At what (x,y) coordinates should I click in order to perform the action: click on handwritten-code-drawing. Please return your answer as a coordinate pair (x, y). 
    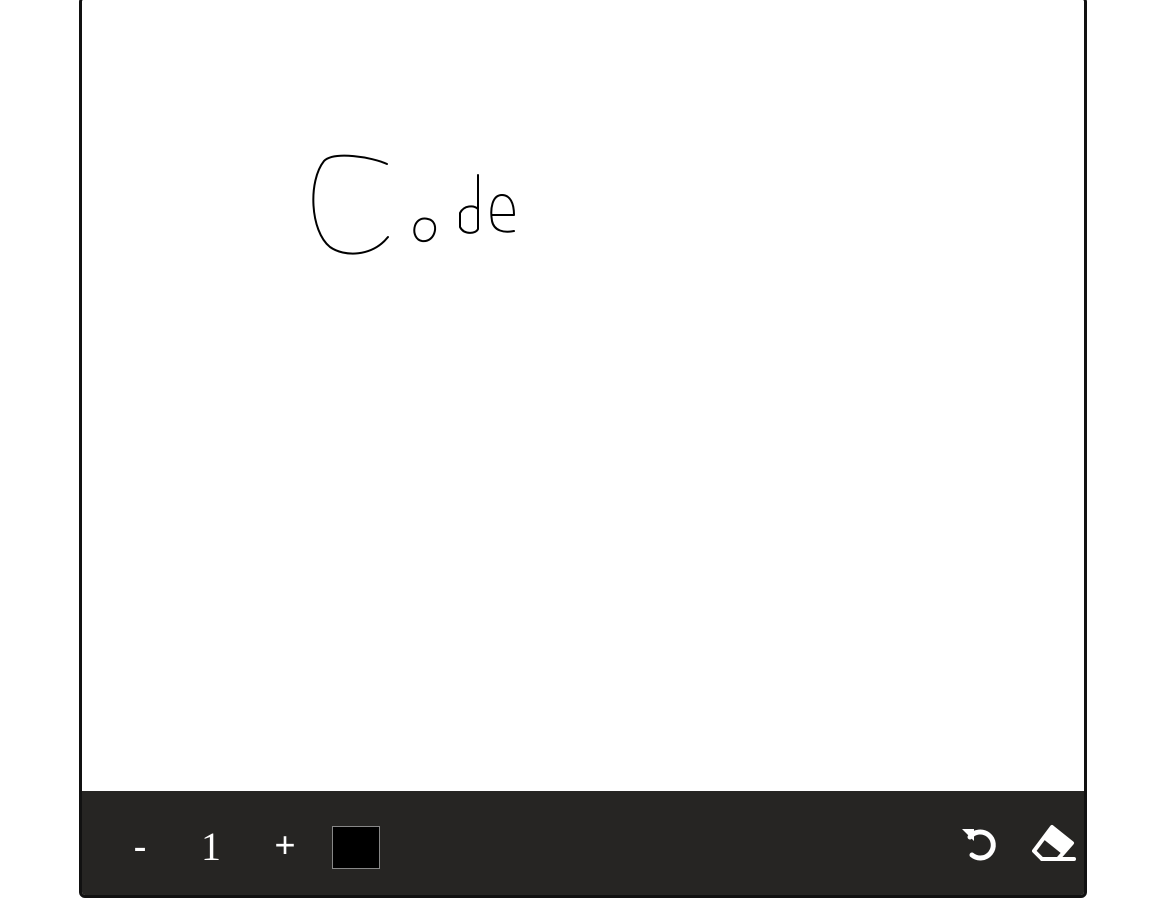
    Looking at the image, I should click on (413, 204).